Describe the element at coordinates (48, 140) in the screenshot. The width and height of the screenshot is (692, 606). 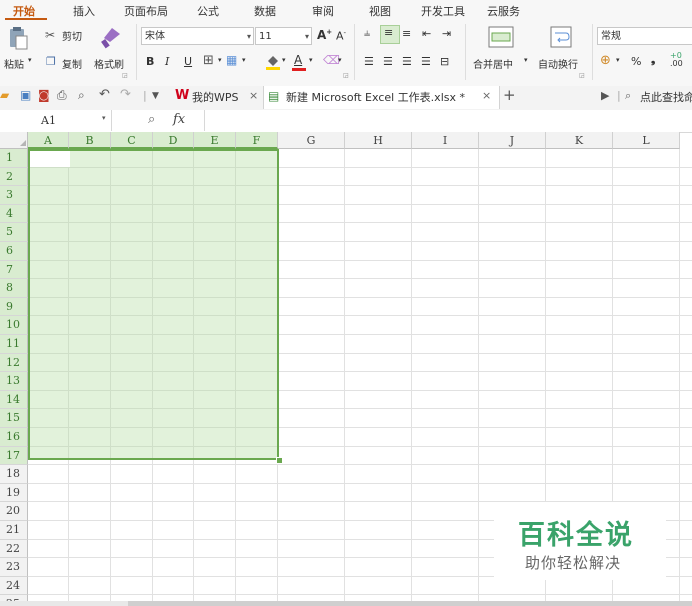
I see `column-header-a: A` at that location.